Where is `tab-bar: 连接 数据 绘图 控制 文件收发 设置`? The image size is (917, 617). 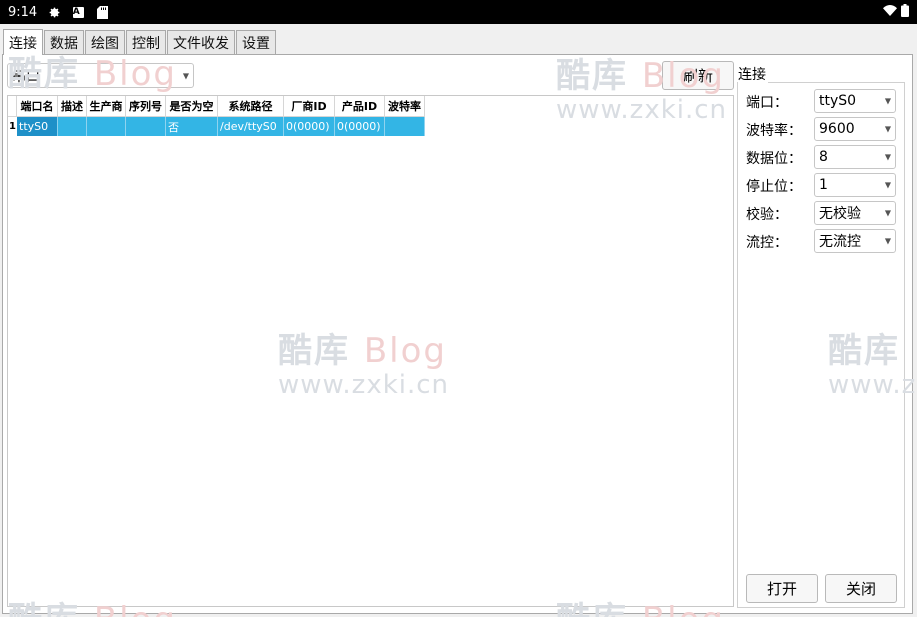 tab-bar: 连接 数据 绘图 控制 文件收发 设置 is located at coordinates (140, 42).